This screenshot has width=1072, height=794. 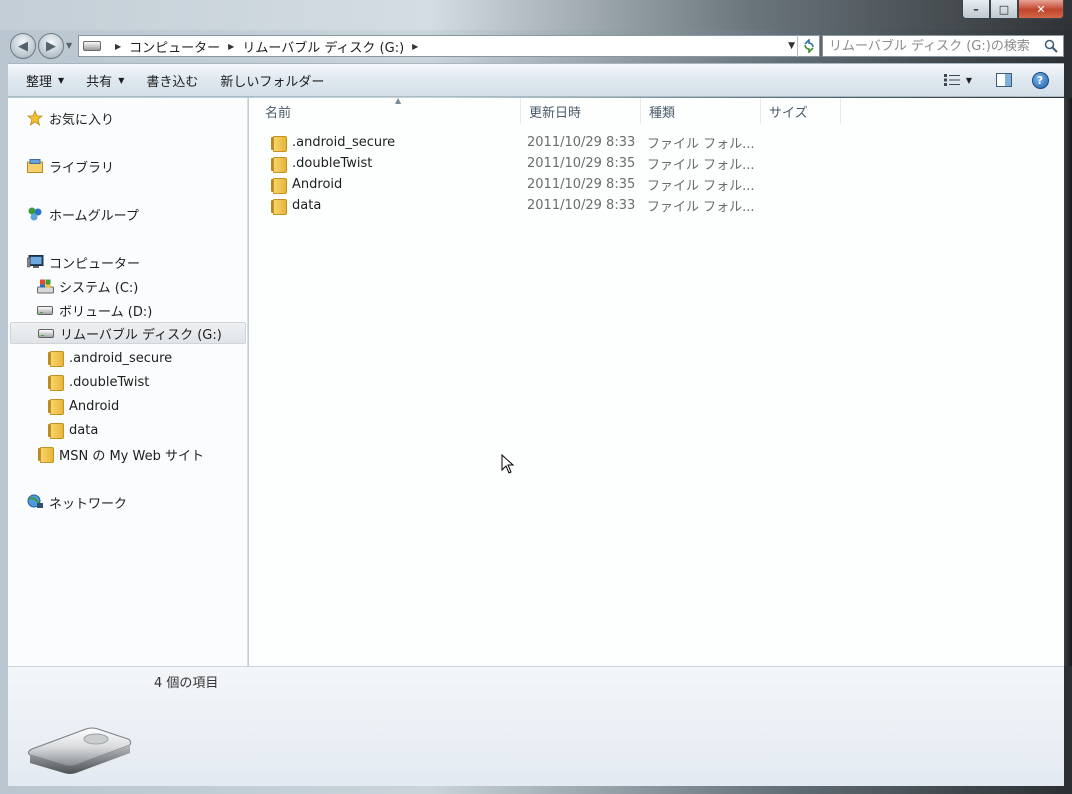 What do you see at coordinates (272, 80) in the screenshot?
I see `new-folder-button: 新しいフォルダー` at bounding box center [272, 80].